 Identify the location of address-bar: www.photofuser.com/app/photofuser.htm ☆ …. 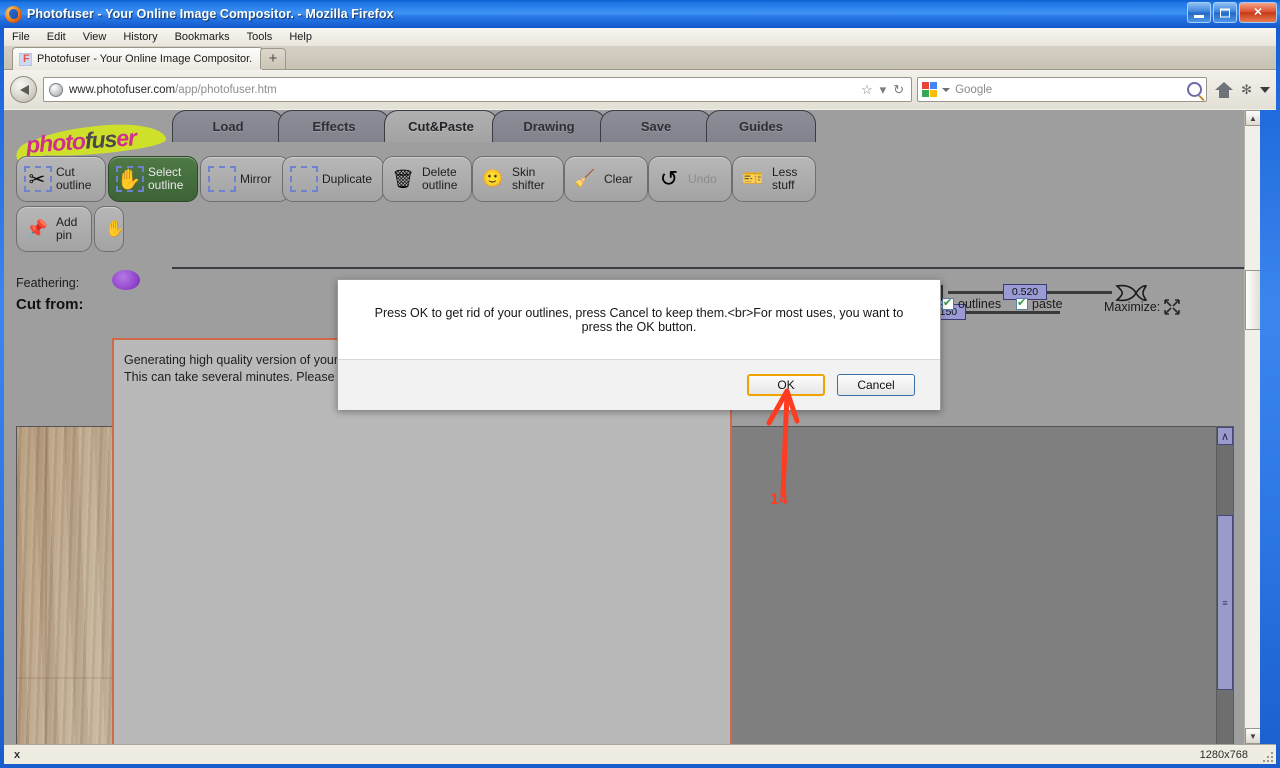
(478, 89).